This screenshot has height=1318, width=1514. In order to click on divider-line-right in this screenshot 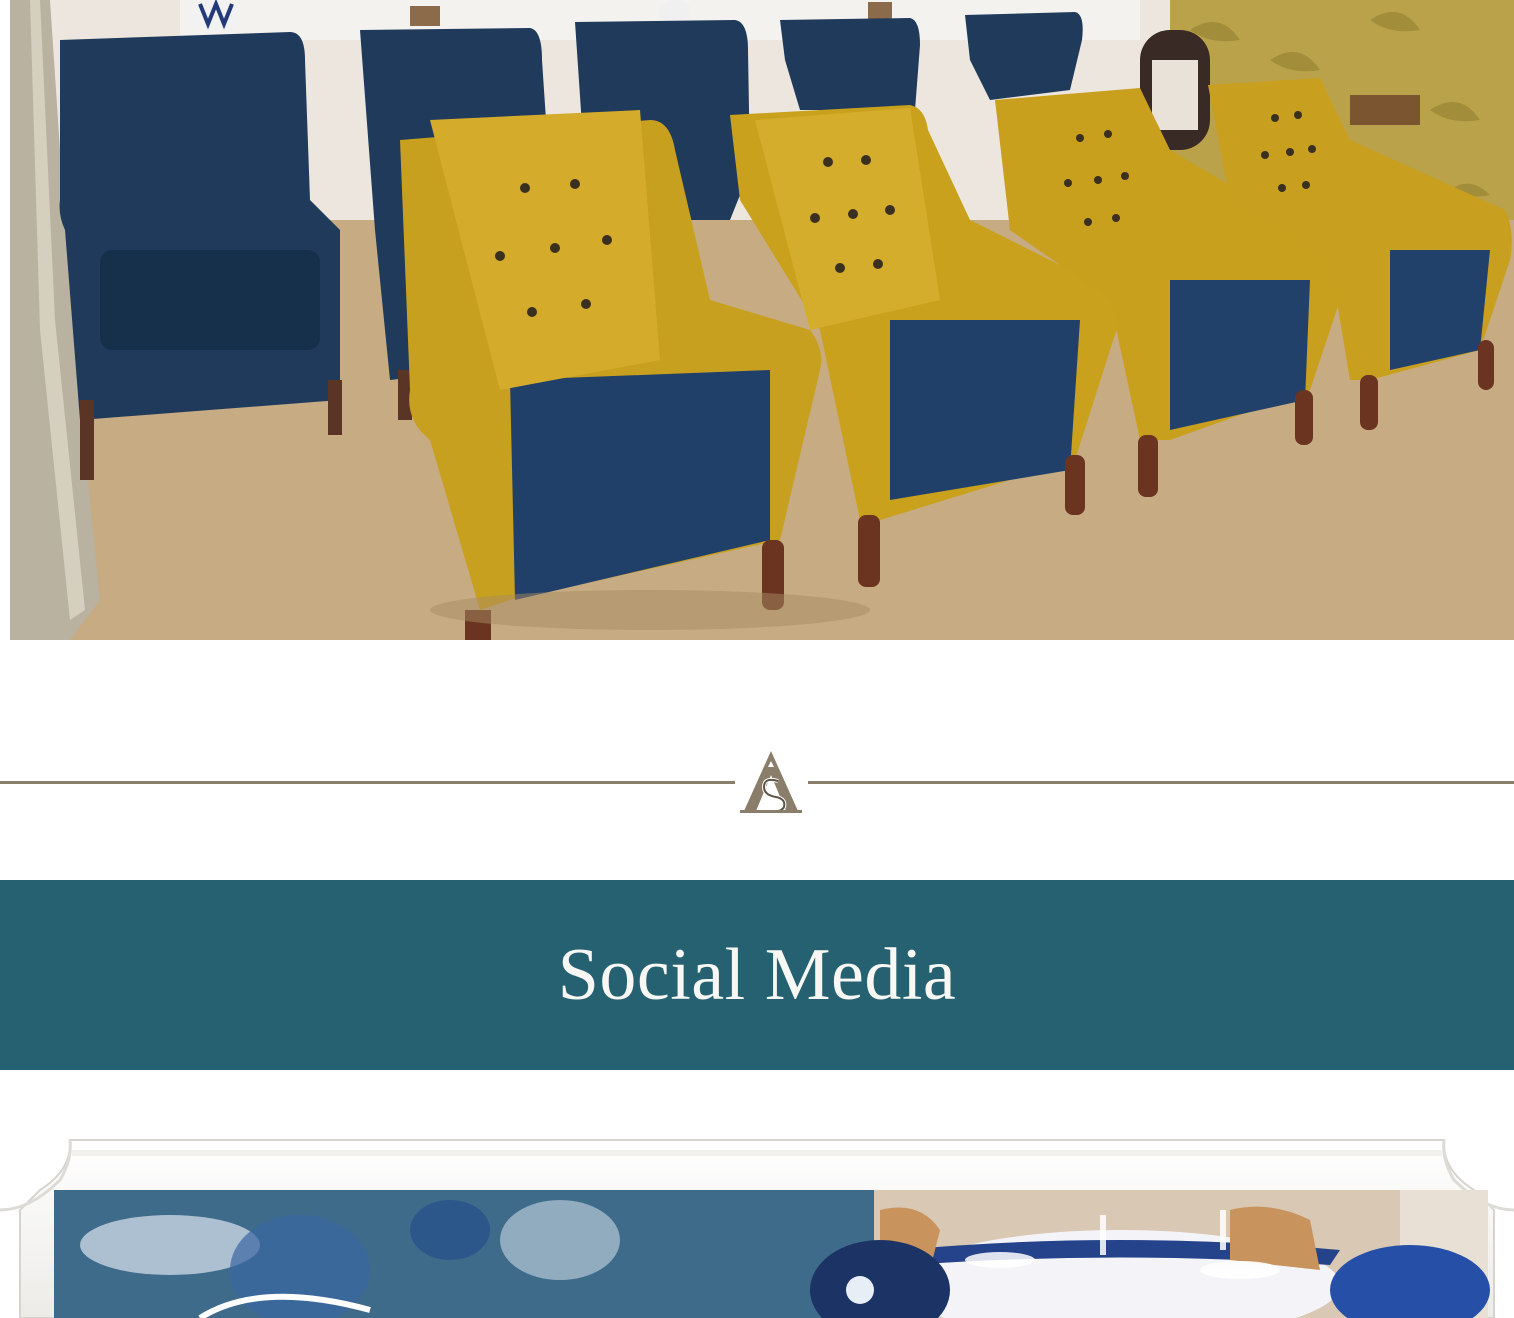, I will do `click(1161, 782)`.